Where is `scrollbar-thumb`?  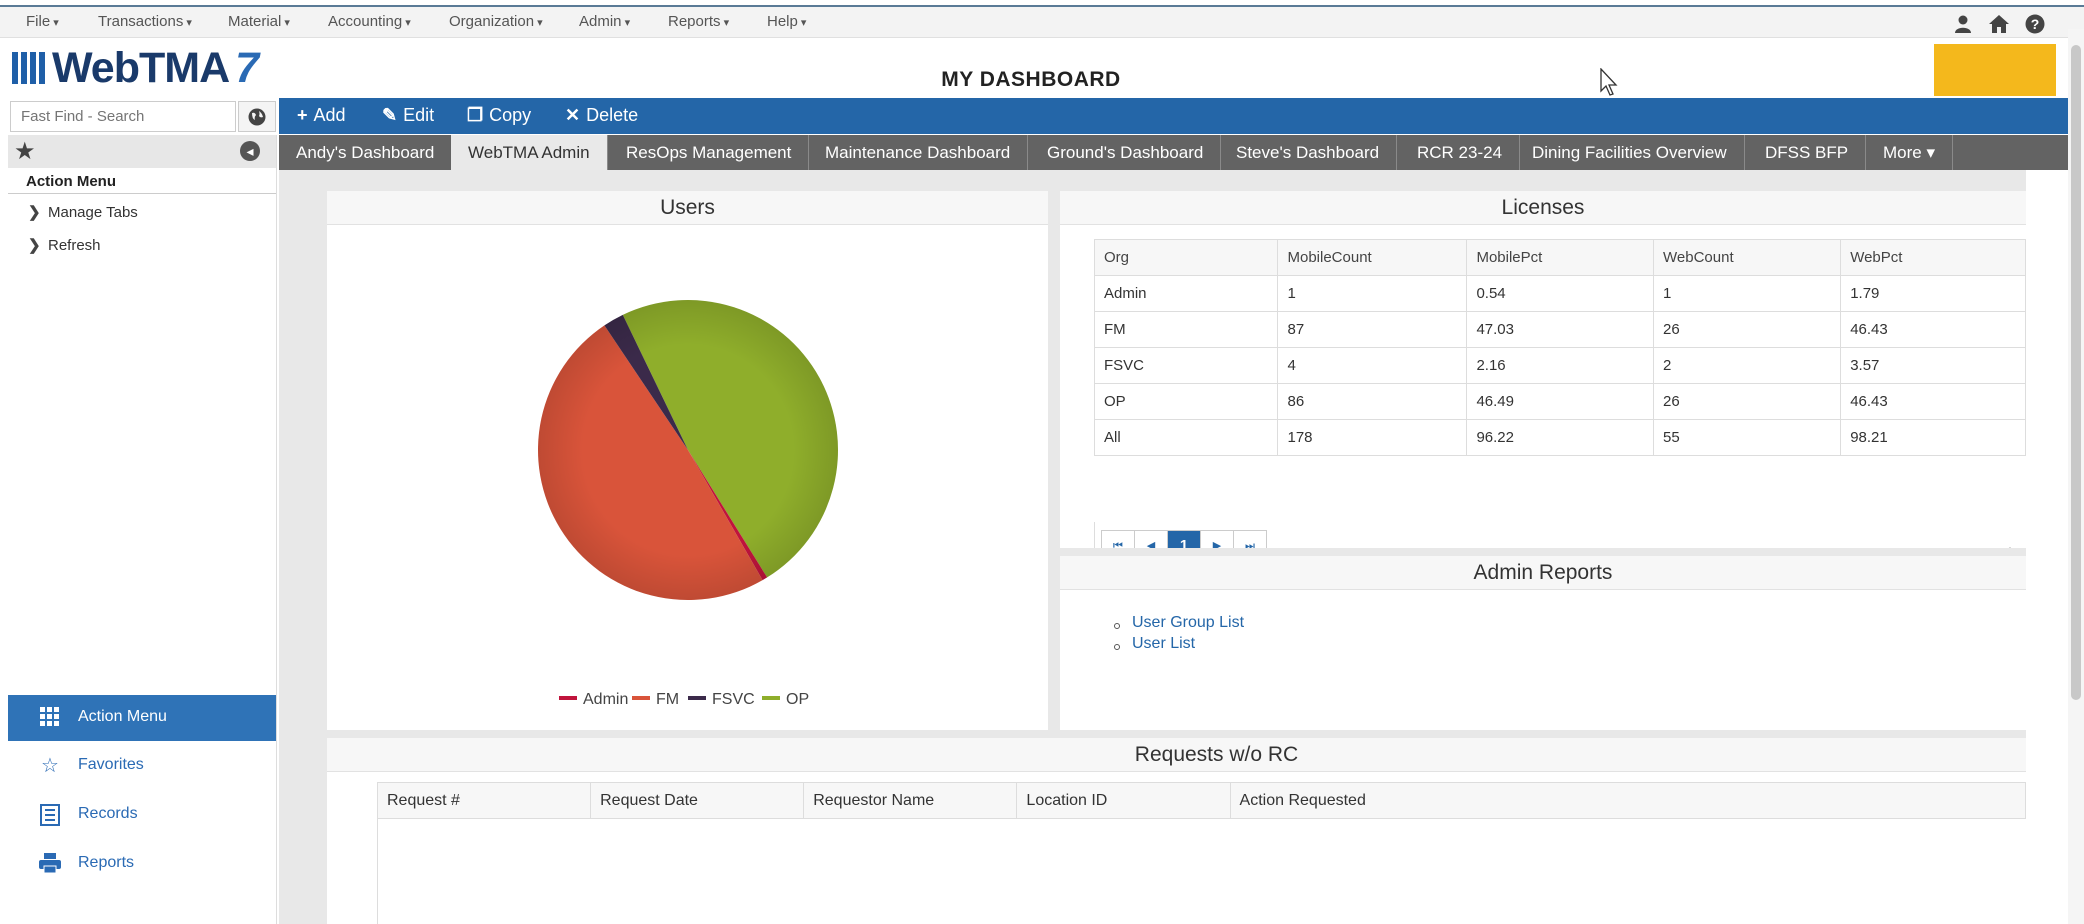
scrollbar-thumb is located at coordinates (2076, 372).